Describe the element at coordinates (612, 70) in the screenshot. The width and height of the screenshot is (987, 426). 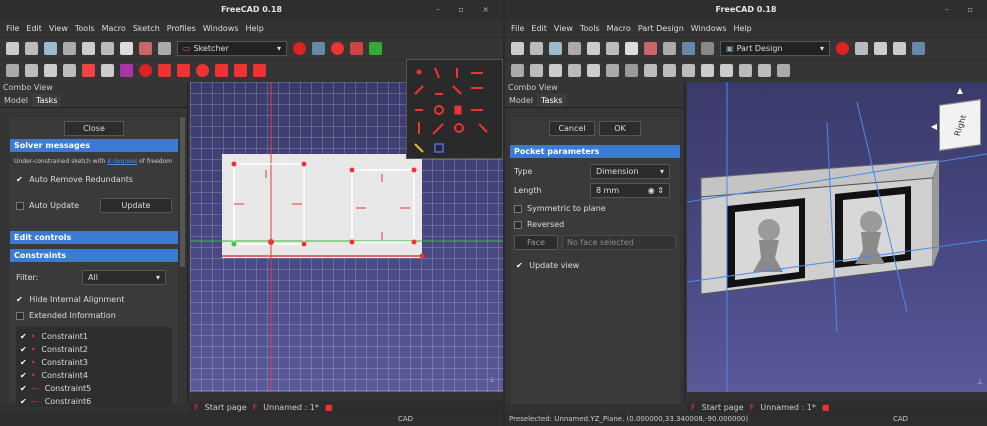
I see `body-icon` at that location.